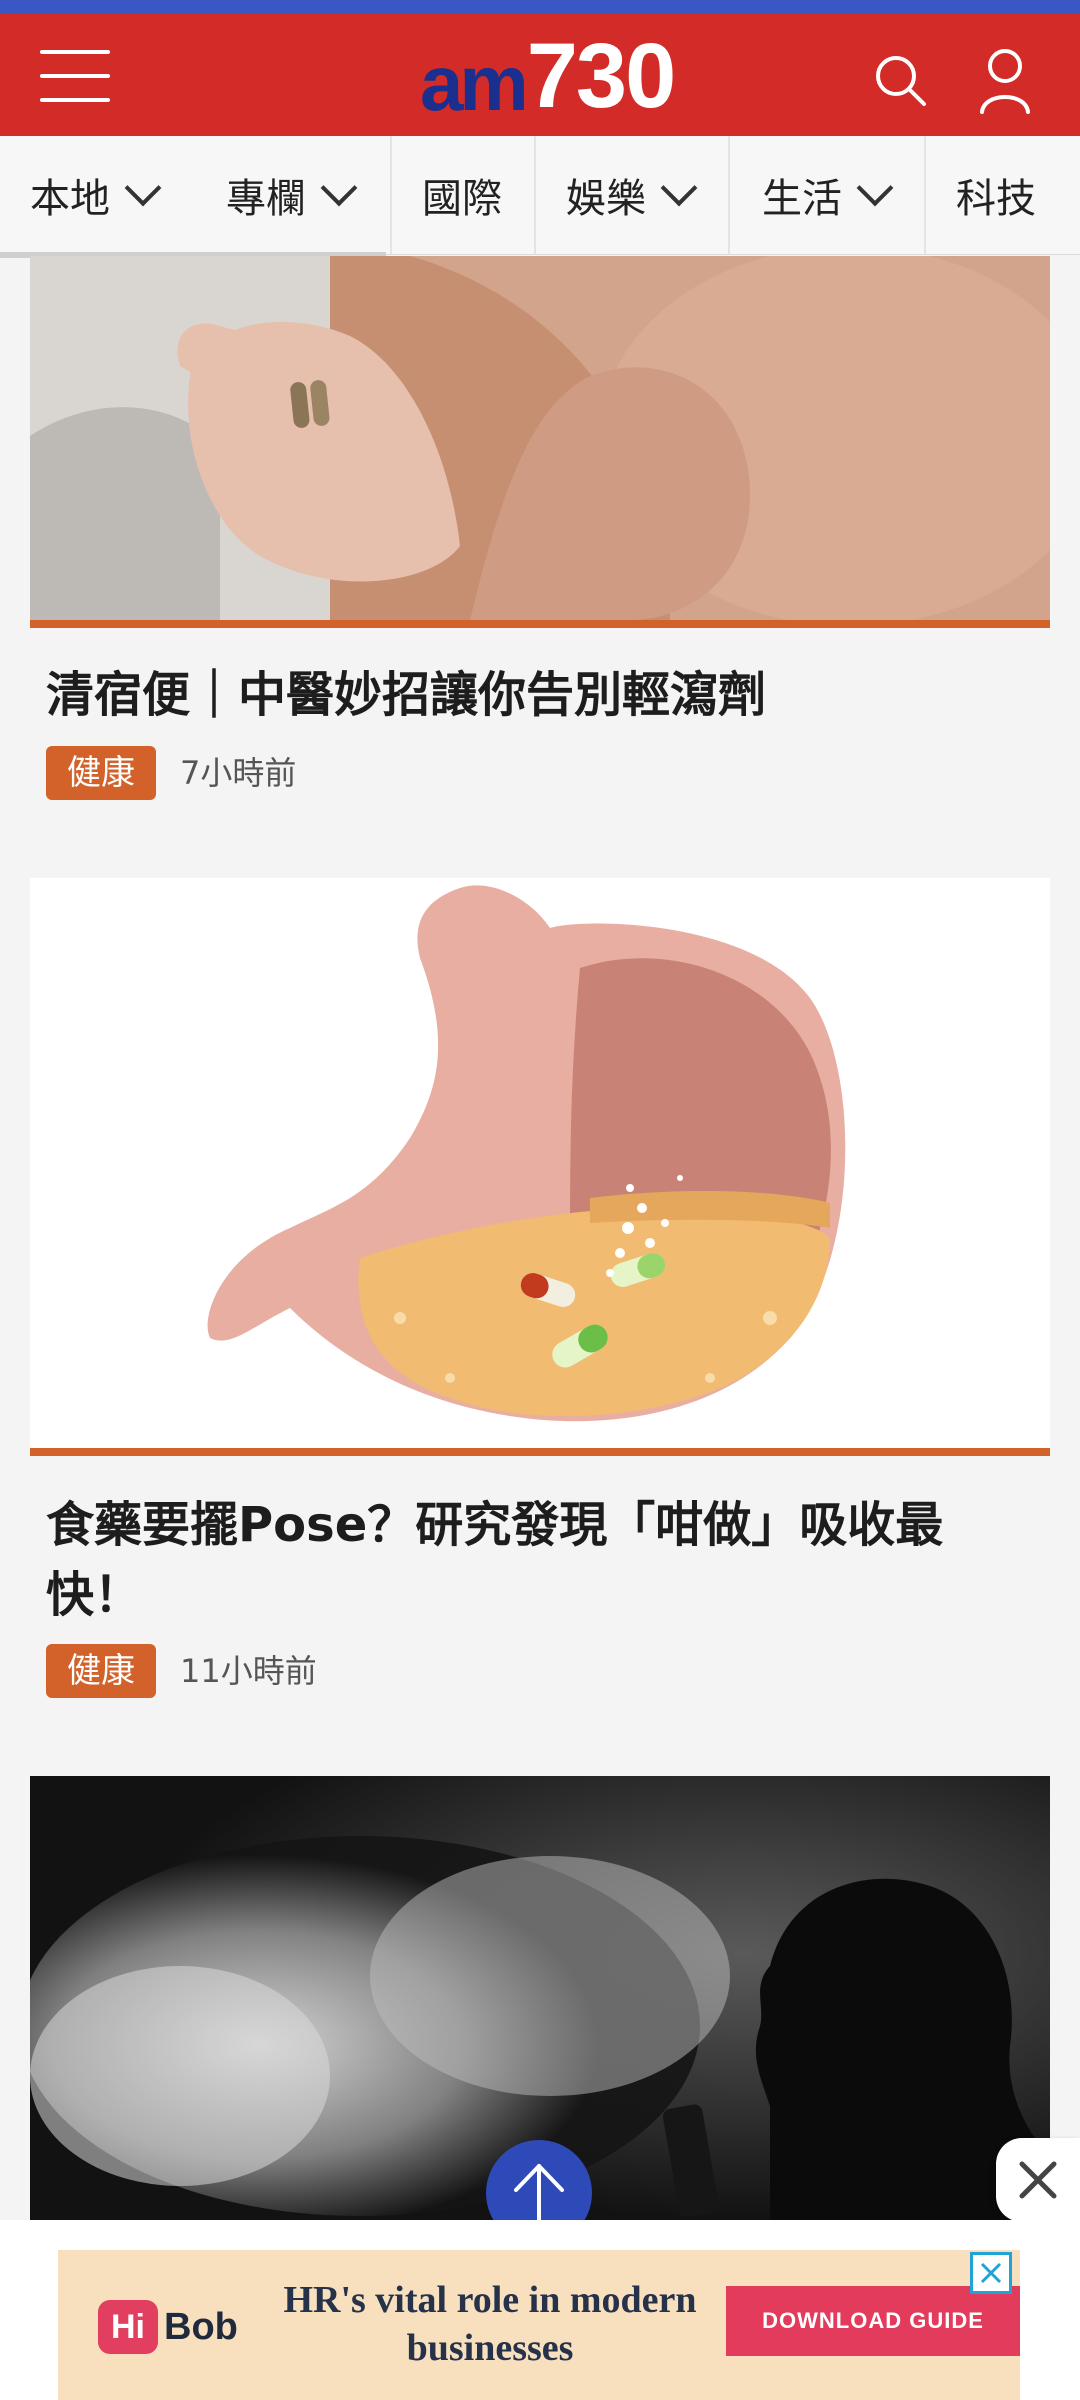 The width and height of the screenshot is (1080, 2400). I want to click on article-time: 11小時前, so click(248, 1671).